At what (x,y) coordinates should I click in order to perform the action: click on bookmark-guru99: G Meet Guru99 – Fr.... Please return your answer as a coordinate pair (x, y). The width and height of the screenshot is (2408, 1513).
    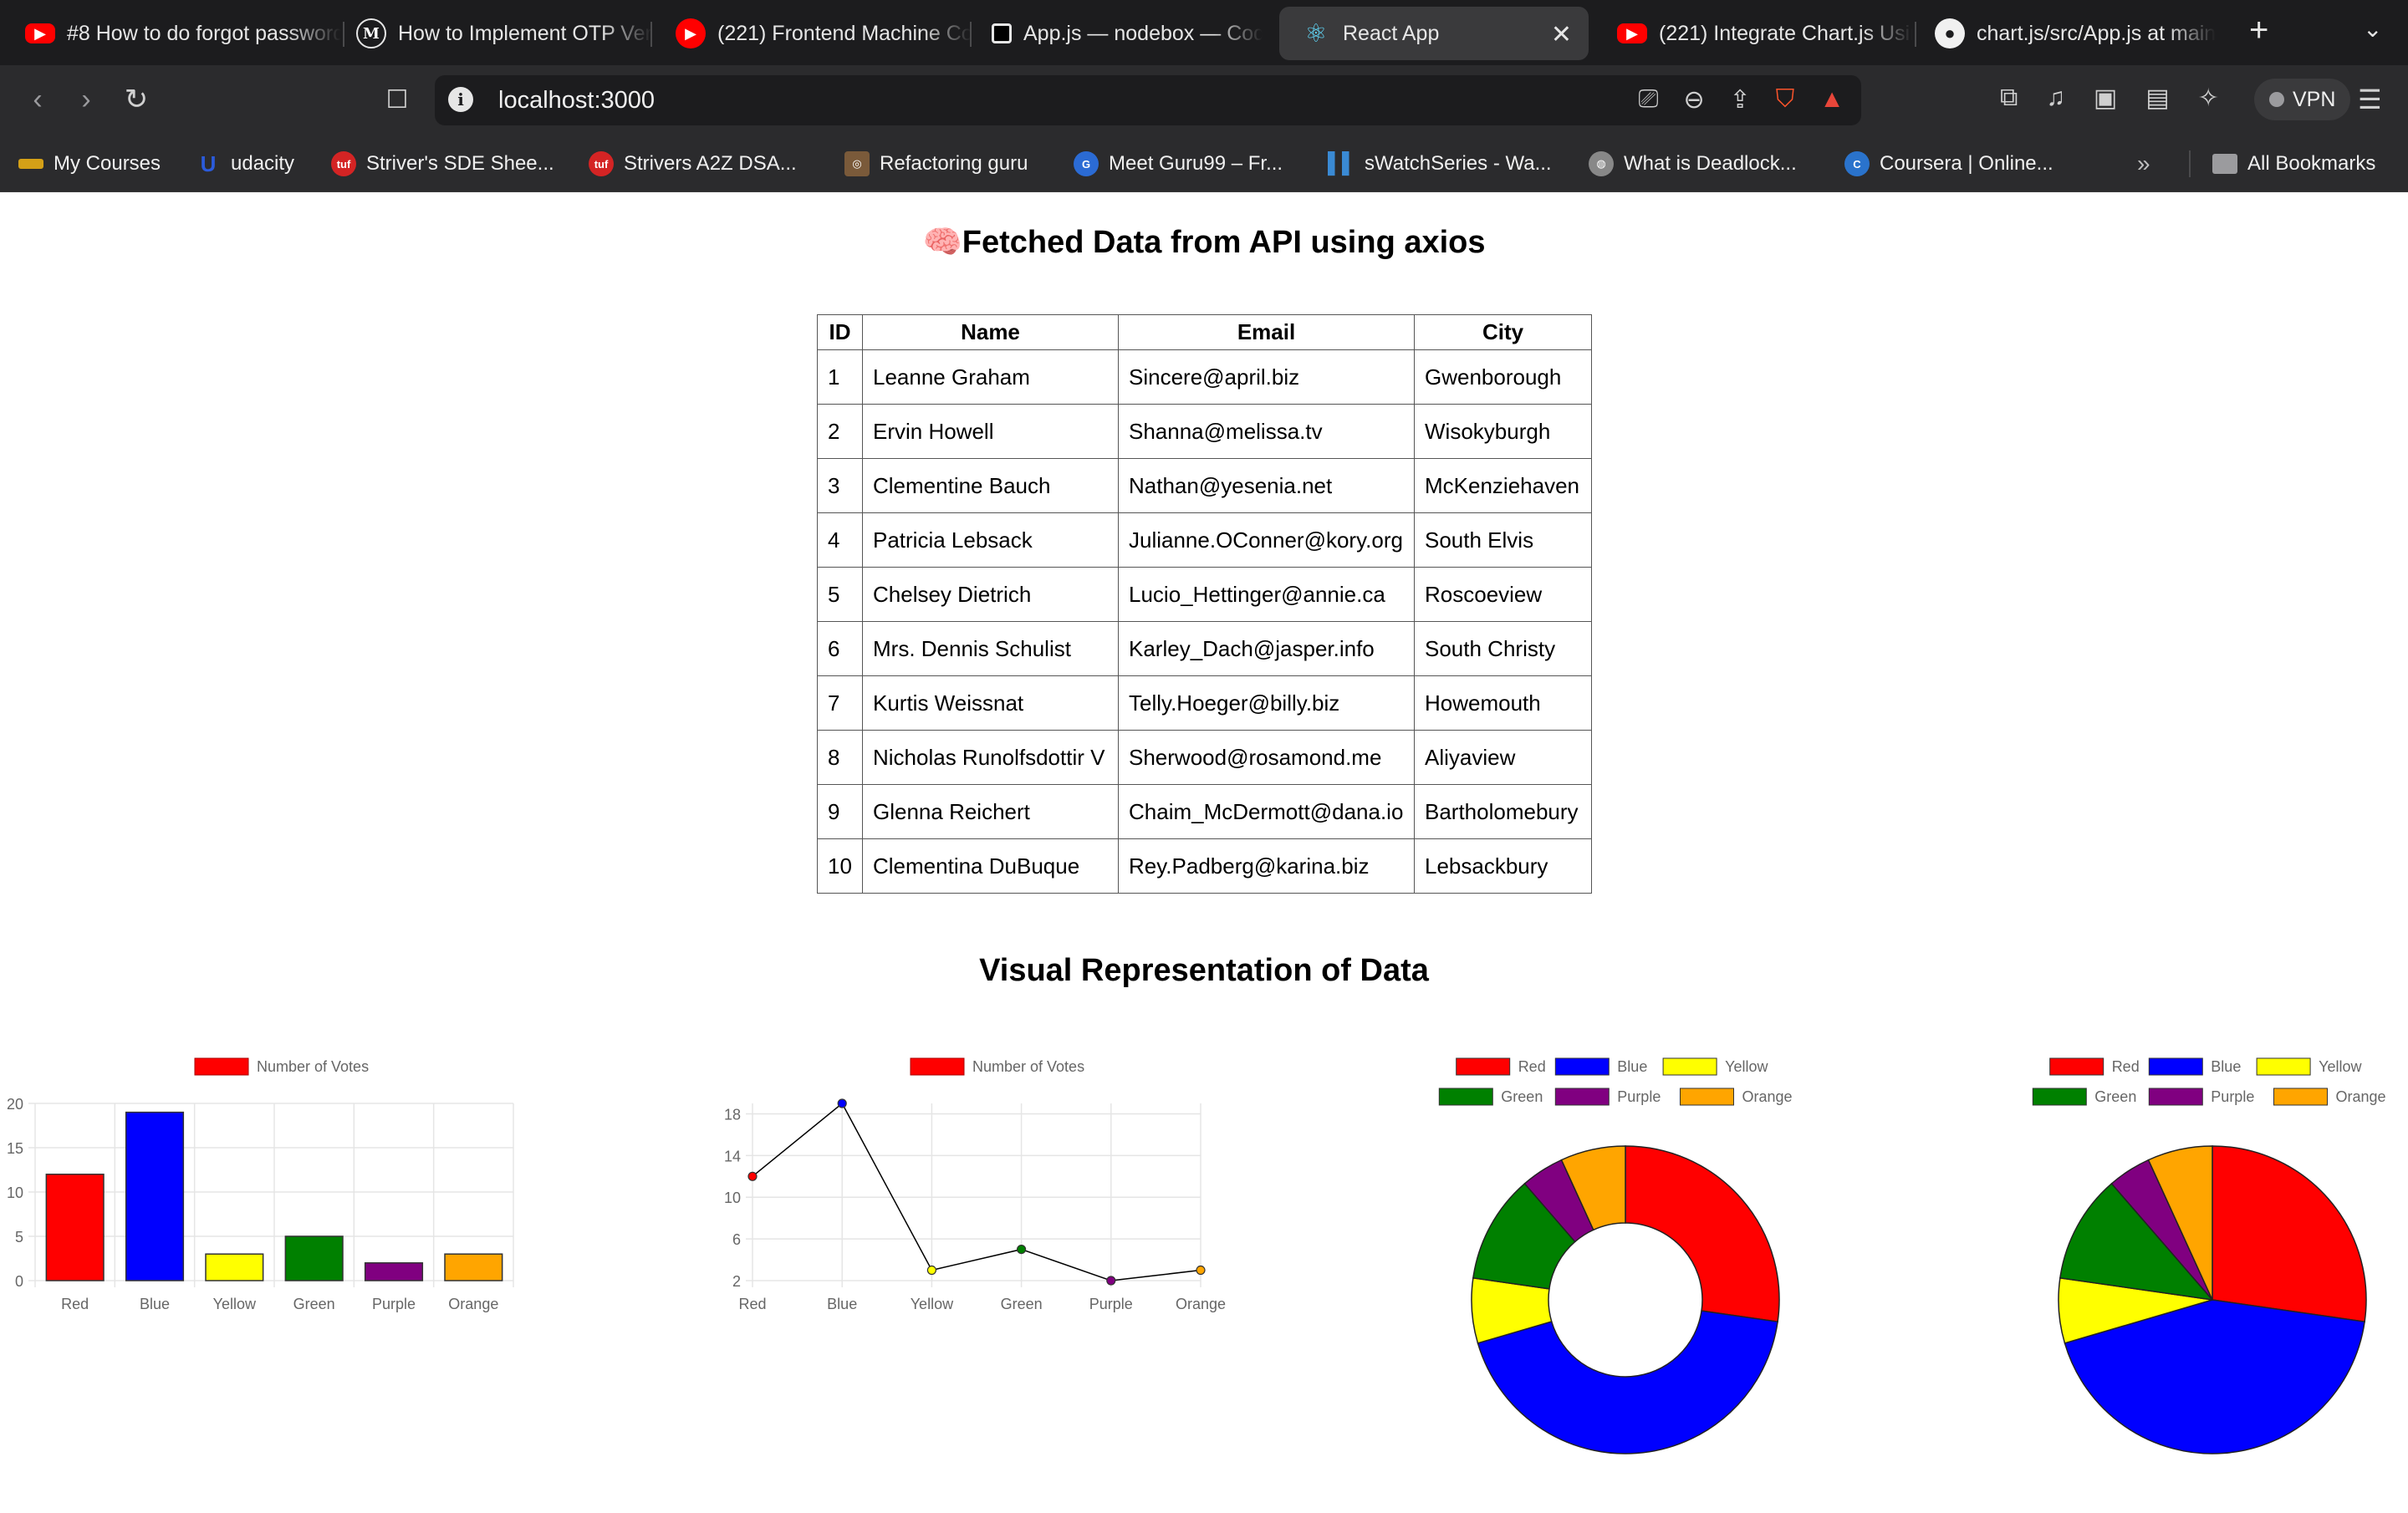
    Looking at the image, I should click on (1179, 164).